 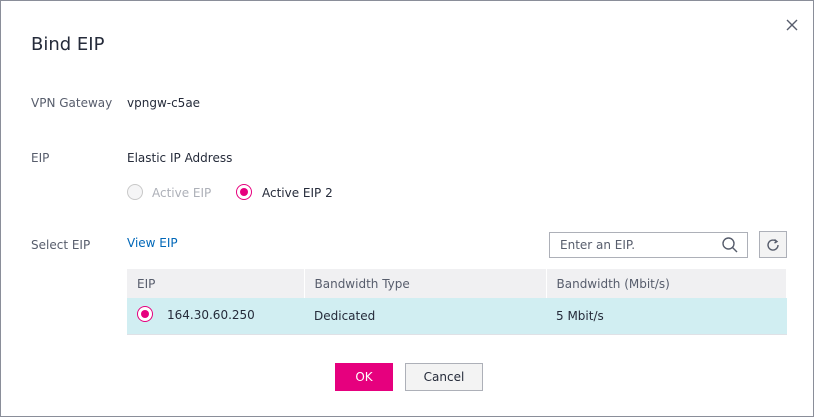 What do you see at coordinates (211, 315) in the screenshot?
I see `eip-address: 164.30.60.250` at bounding box center [211, 315].